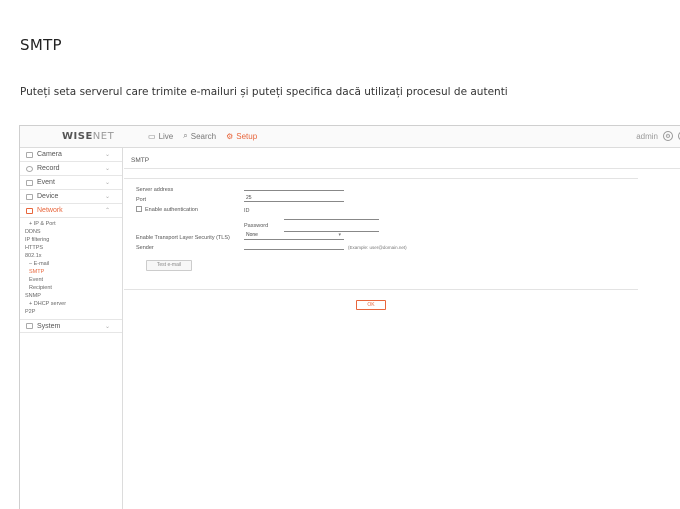  What do you see at coordinates (140, 160) in the screenshot?
I see `page-title: SMTP` at bounding box center [140, 160].